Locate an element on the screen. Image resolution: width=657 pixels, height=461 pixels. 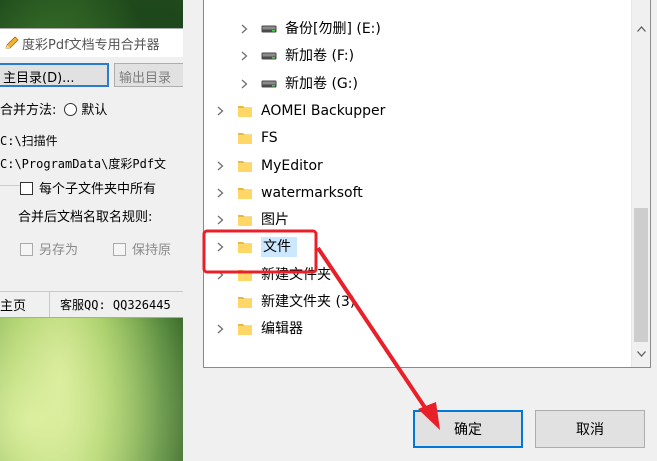
group-divider is located at coordinates (10, 185).